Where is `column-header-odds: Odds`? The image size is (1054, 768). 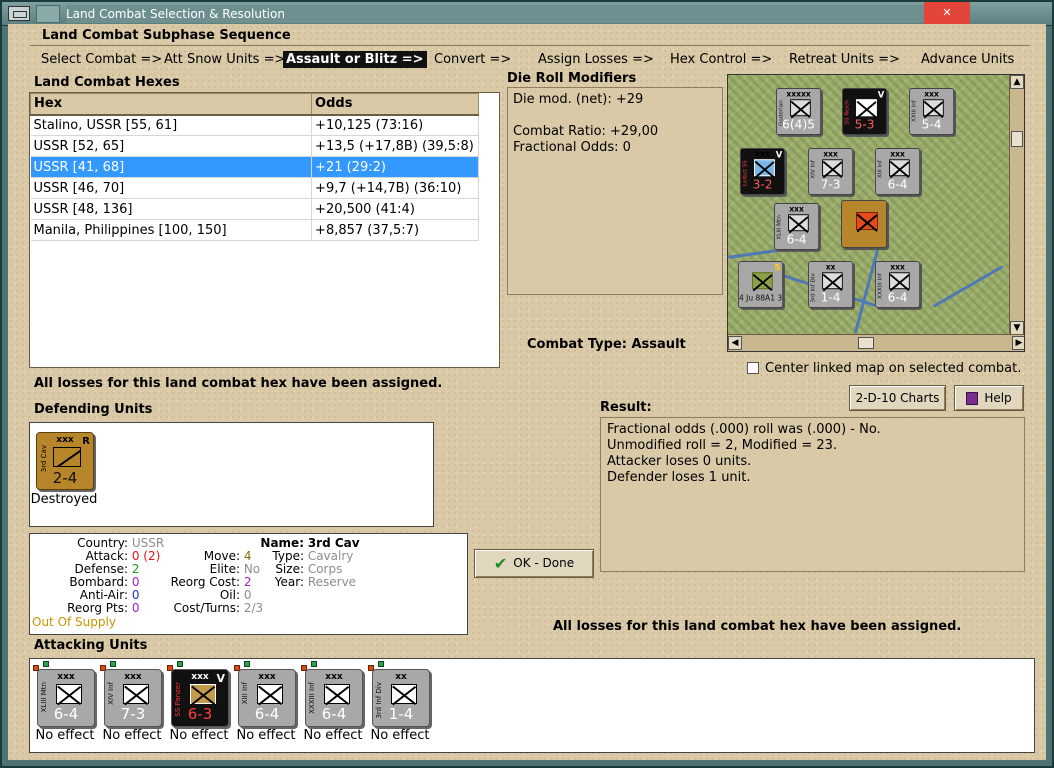 column-header-odds: Odds is located at coordinates (395, 104).